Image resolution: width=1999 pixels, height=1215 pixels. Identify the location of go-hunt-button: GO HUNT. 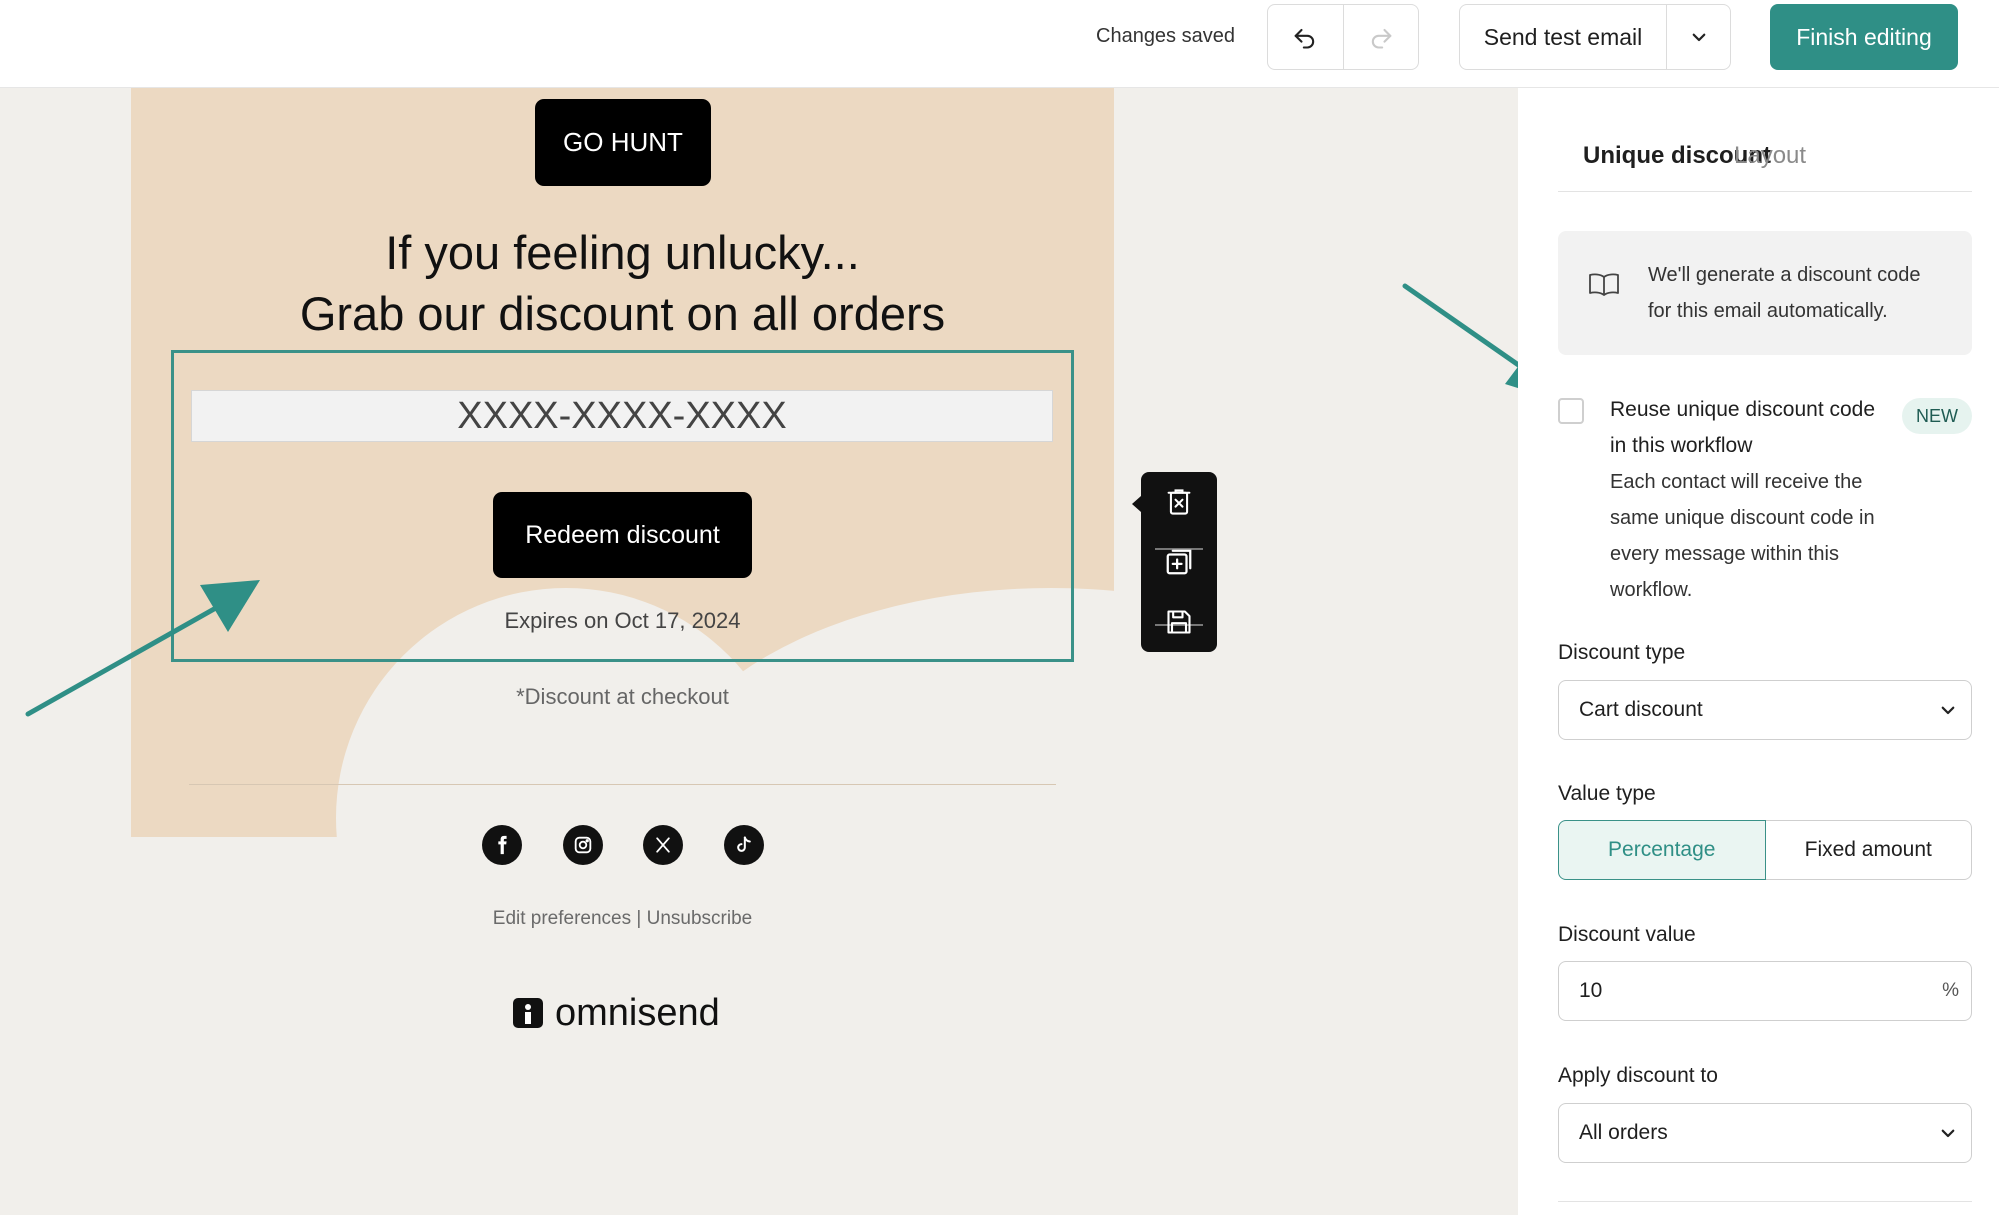
(623, 142).